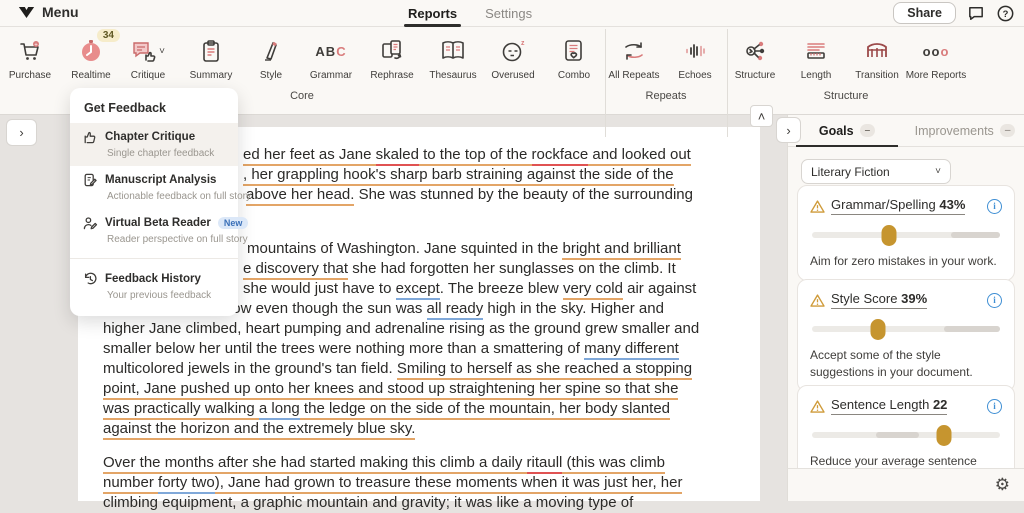  What do you see at coordinates (295, 270) in the screenshot?
I see `style-suggestion-text: e discovery that` at bounding box center [295, 270].